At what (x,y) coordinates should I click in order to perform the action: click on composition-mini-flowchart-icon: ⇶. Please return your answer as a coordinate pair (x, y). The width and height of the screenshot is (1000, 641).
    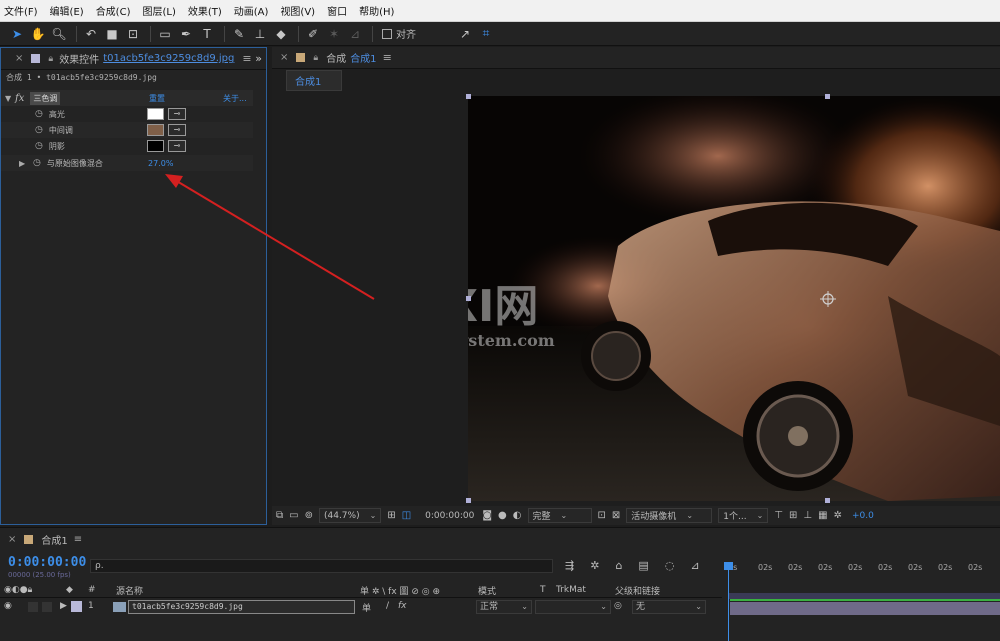
    Looking at the image, I should click on (569, 565).